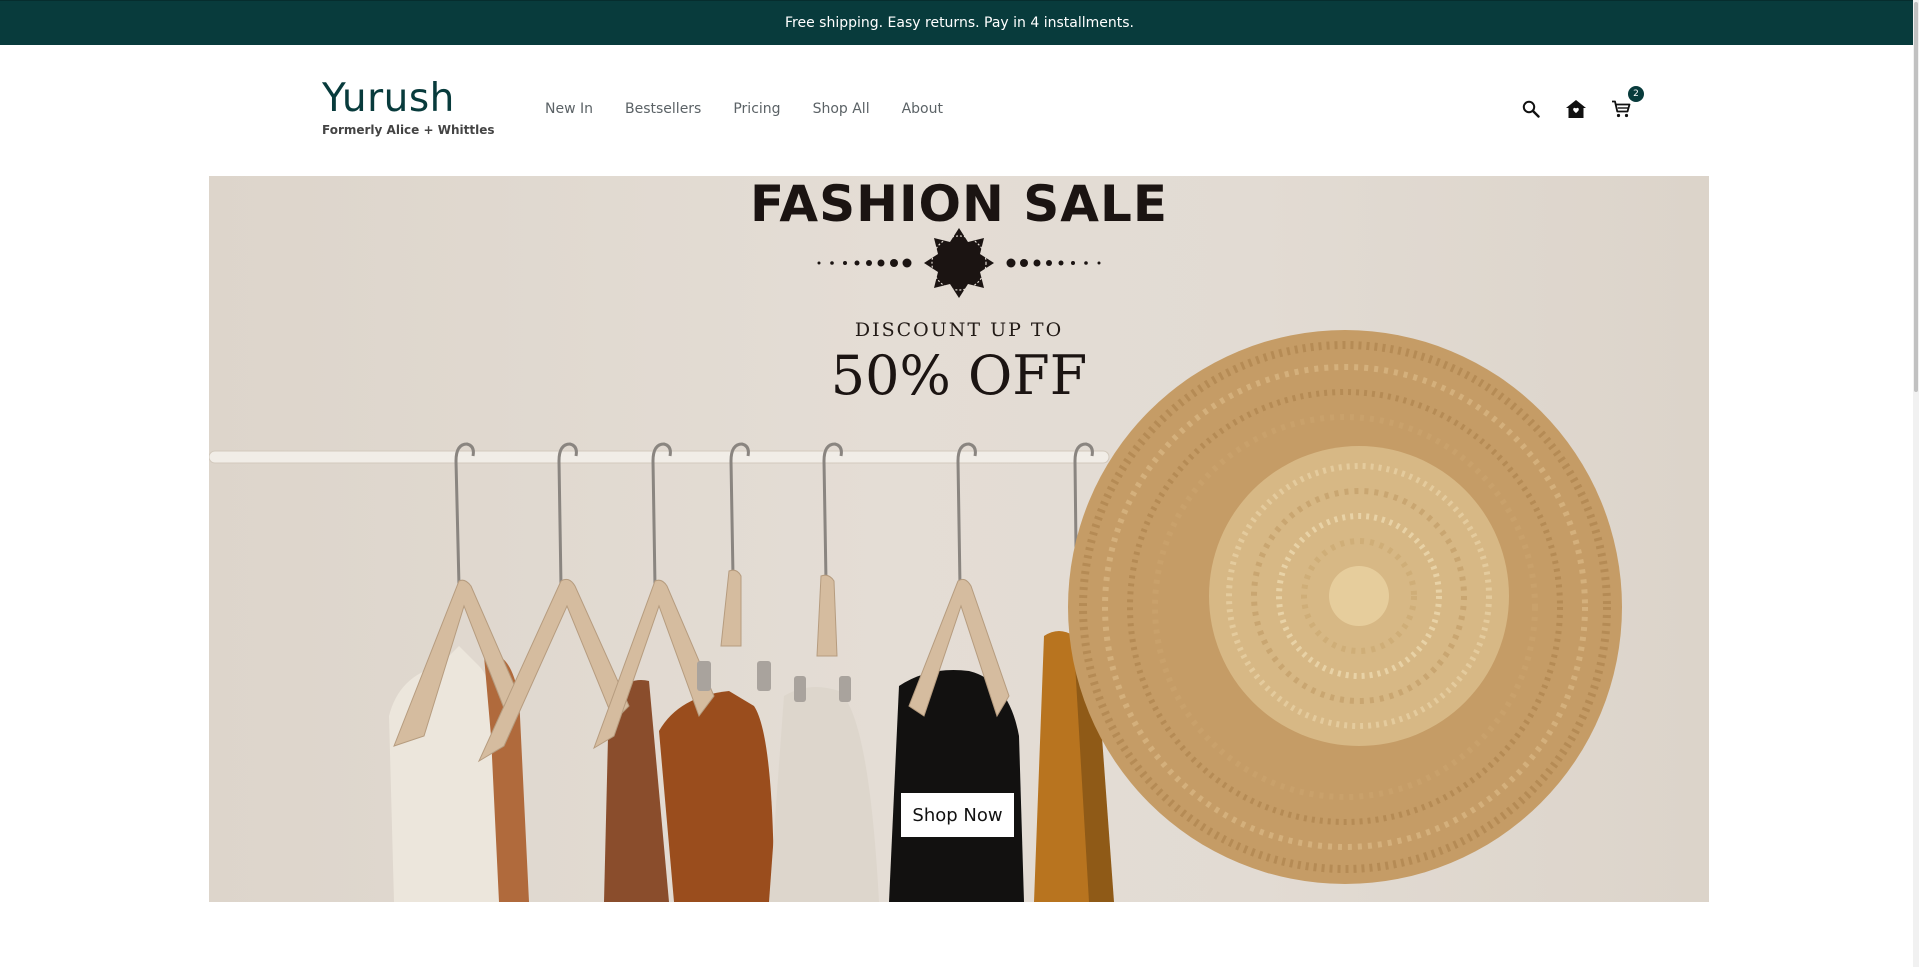 The width and height of the screenshot is (1919, 967). Describe the element at coordinates (1636, 94) in the screenshot. I see `cart-count-badge: 2` at that location.